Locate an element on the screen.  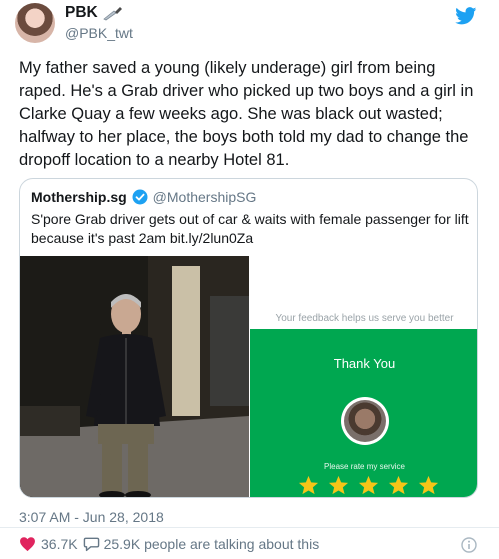
rating-stars is located at coordinates (368, 485).